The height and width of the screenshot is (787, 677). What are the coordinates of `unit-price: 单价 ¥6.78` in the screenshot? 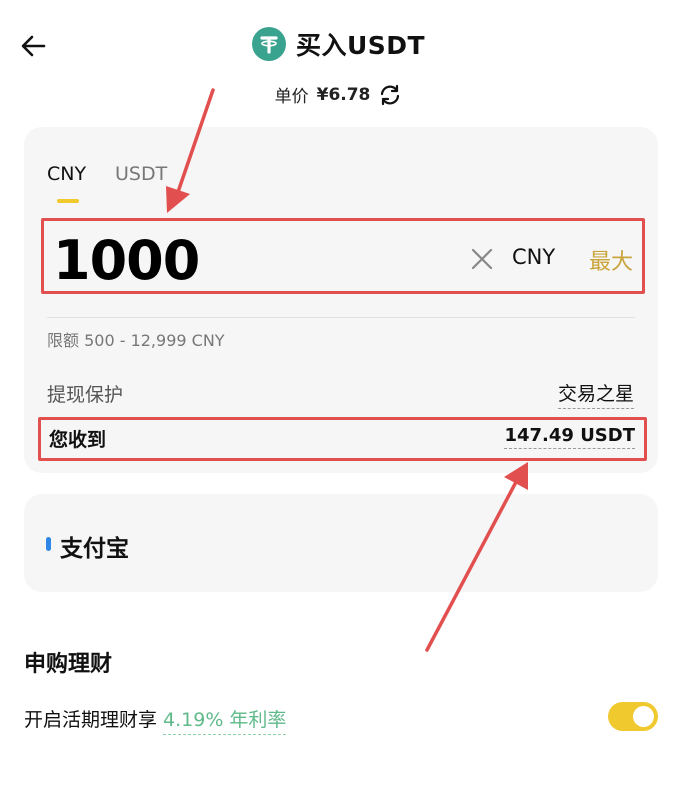 It's located at (338, 94).